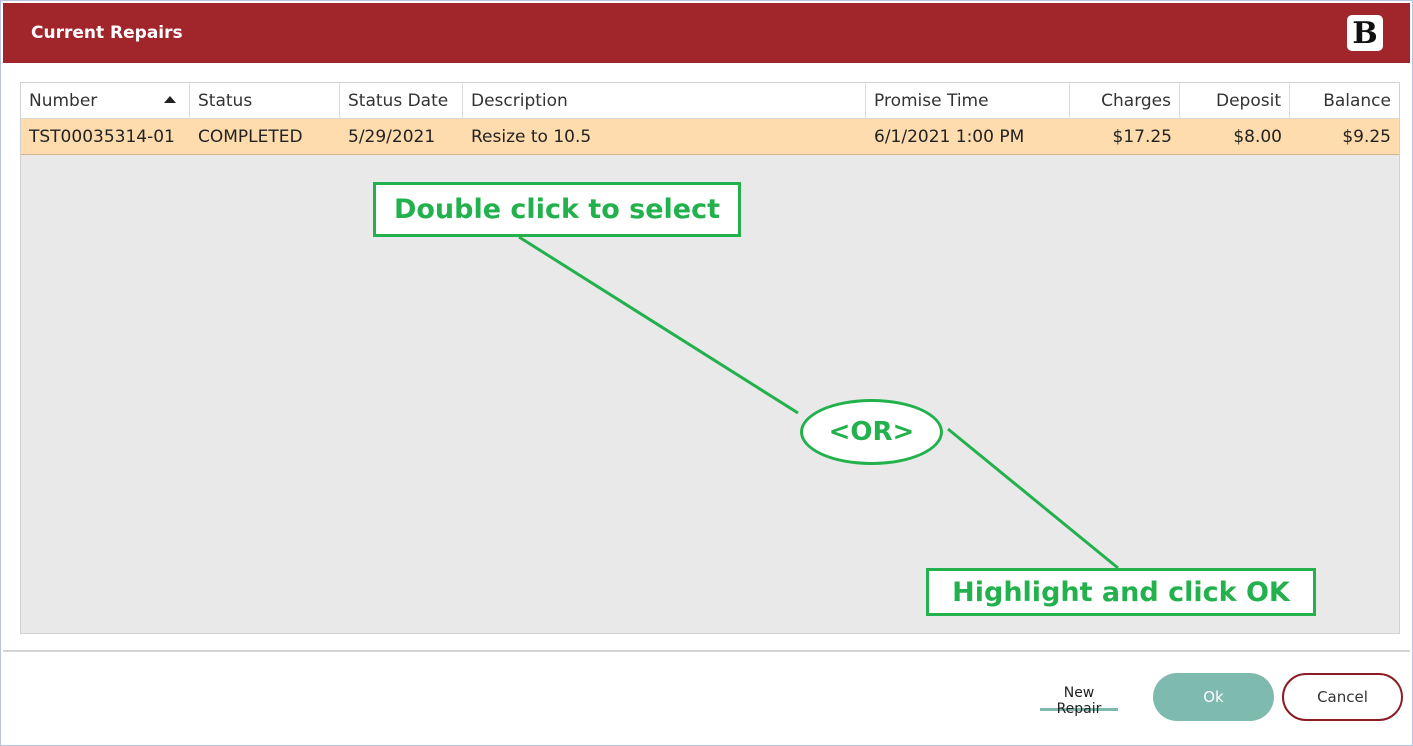  I want to click on or-callout: <OR>, so click(871, 432).